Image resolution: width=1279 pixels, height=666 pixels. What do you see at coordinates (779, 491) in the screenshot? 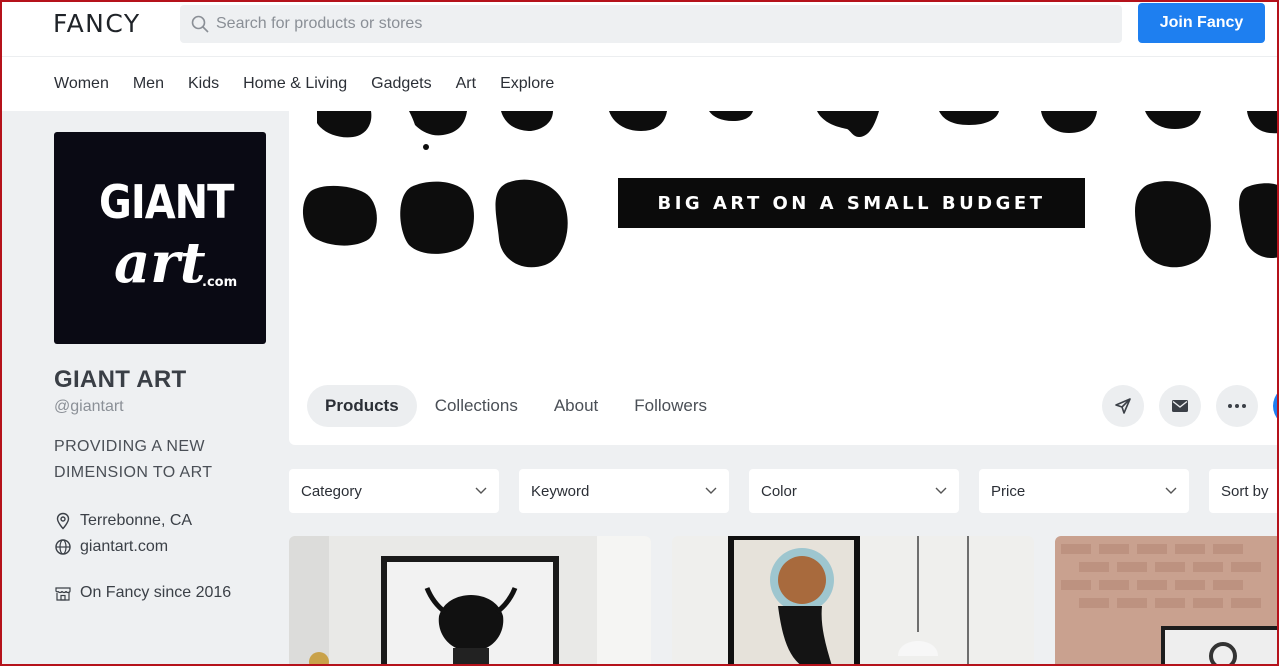
I see `filter-label: Color` at bounding box center [779, 491].